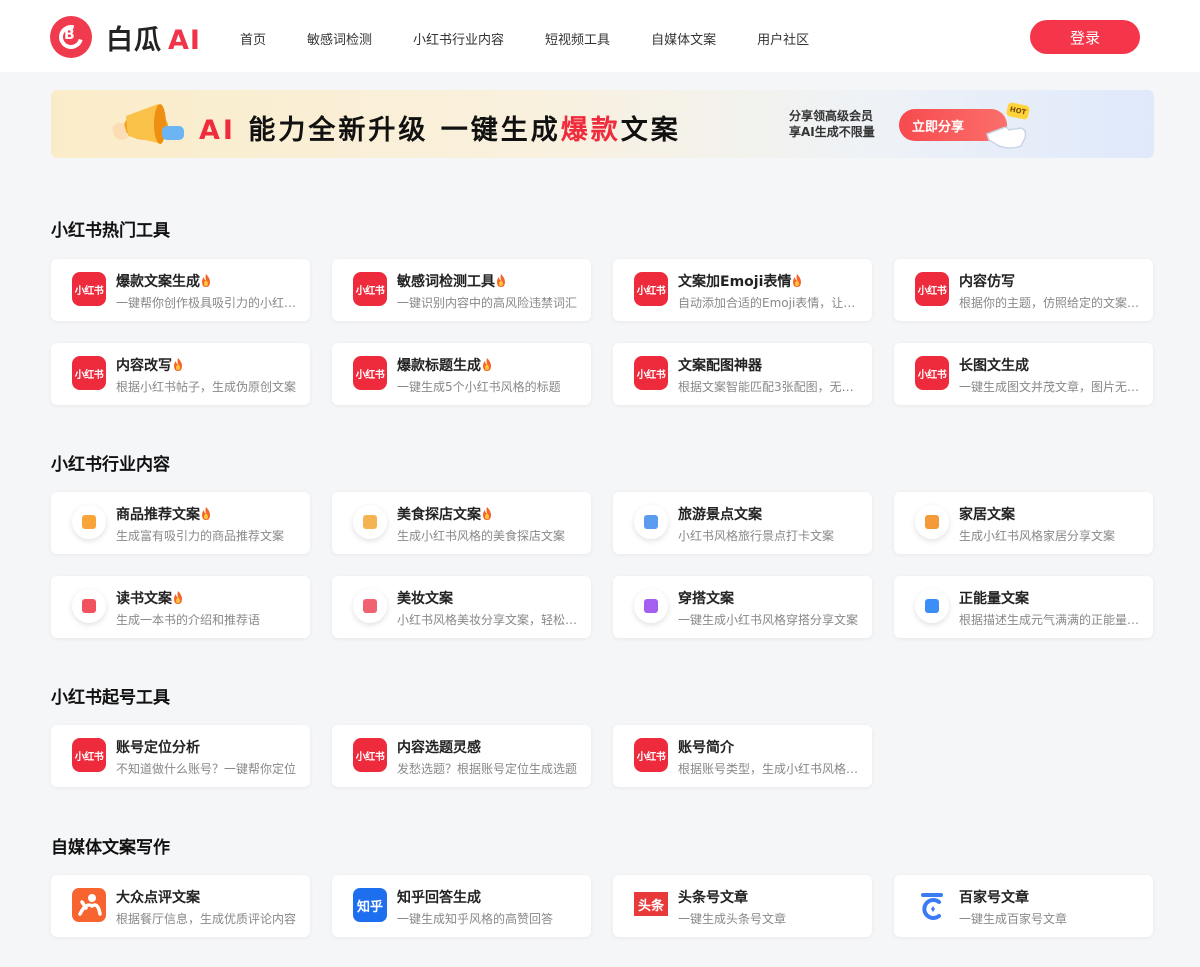 This screenshot has width=1200, height=967. I want to click on tool-card: 头条 头条号文章 一键生成头条号文章, so click(742, 906).